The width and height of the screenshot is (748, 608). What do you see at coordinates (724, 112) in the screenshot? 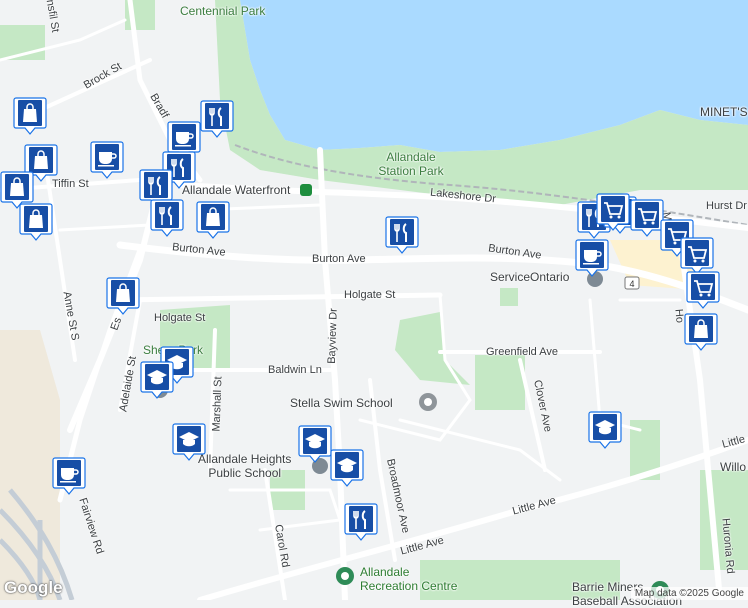
I see `label-minets: MINET'S` at bounding box center [724, 112].